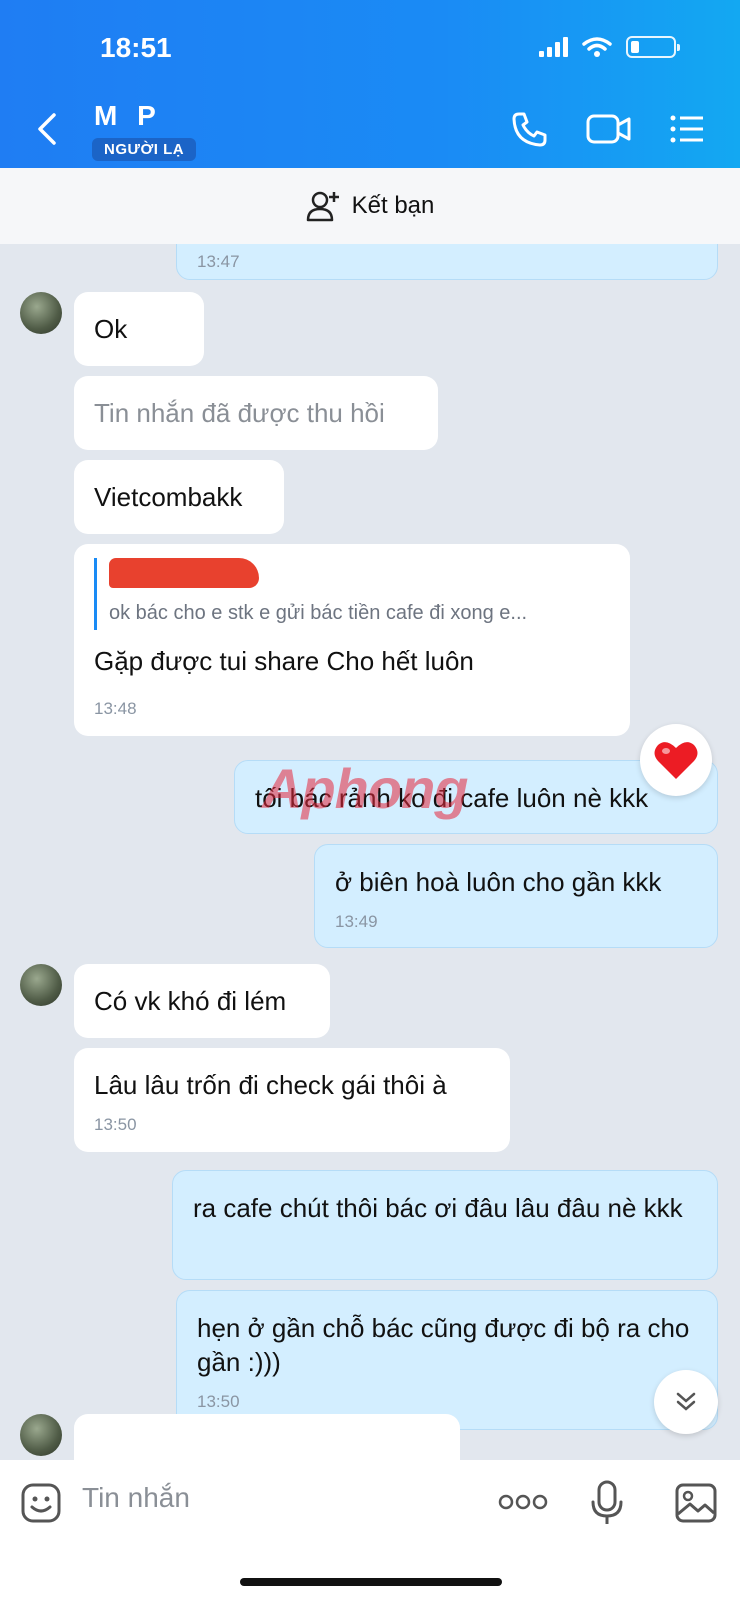  What do you see at coordinates (696, 1503) in the screenshot?
I see `image-gallery-icon` at bounding box center [696, 1503].